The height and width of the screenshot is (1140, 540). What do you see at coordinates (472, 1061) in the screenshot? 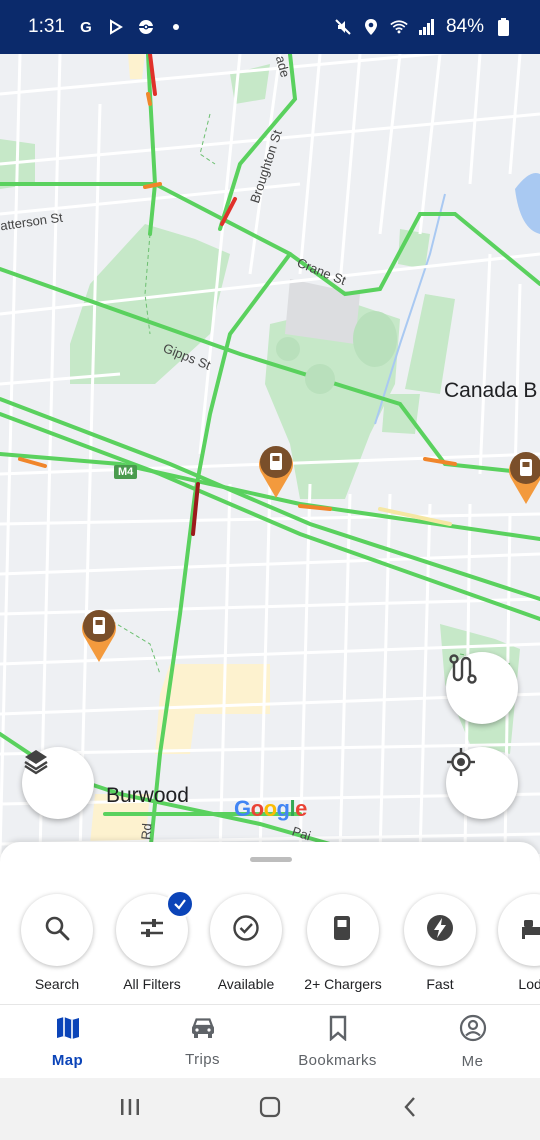
I see `nav-label: Me` at bounding box center [472, 1061].